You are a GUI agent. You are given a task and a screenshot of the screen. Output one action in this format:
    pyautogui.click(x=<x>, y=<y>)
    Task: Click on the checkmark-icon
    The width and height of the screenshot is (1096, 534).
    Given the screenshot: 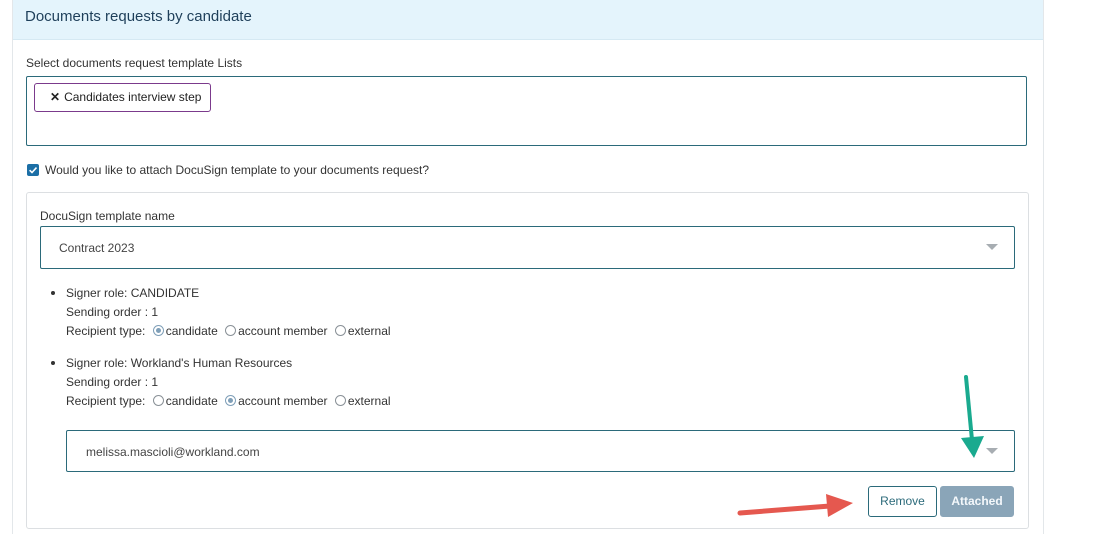 What is the action you would take?
    pyautogui.click(x=33, y=170)
    